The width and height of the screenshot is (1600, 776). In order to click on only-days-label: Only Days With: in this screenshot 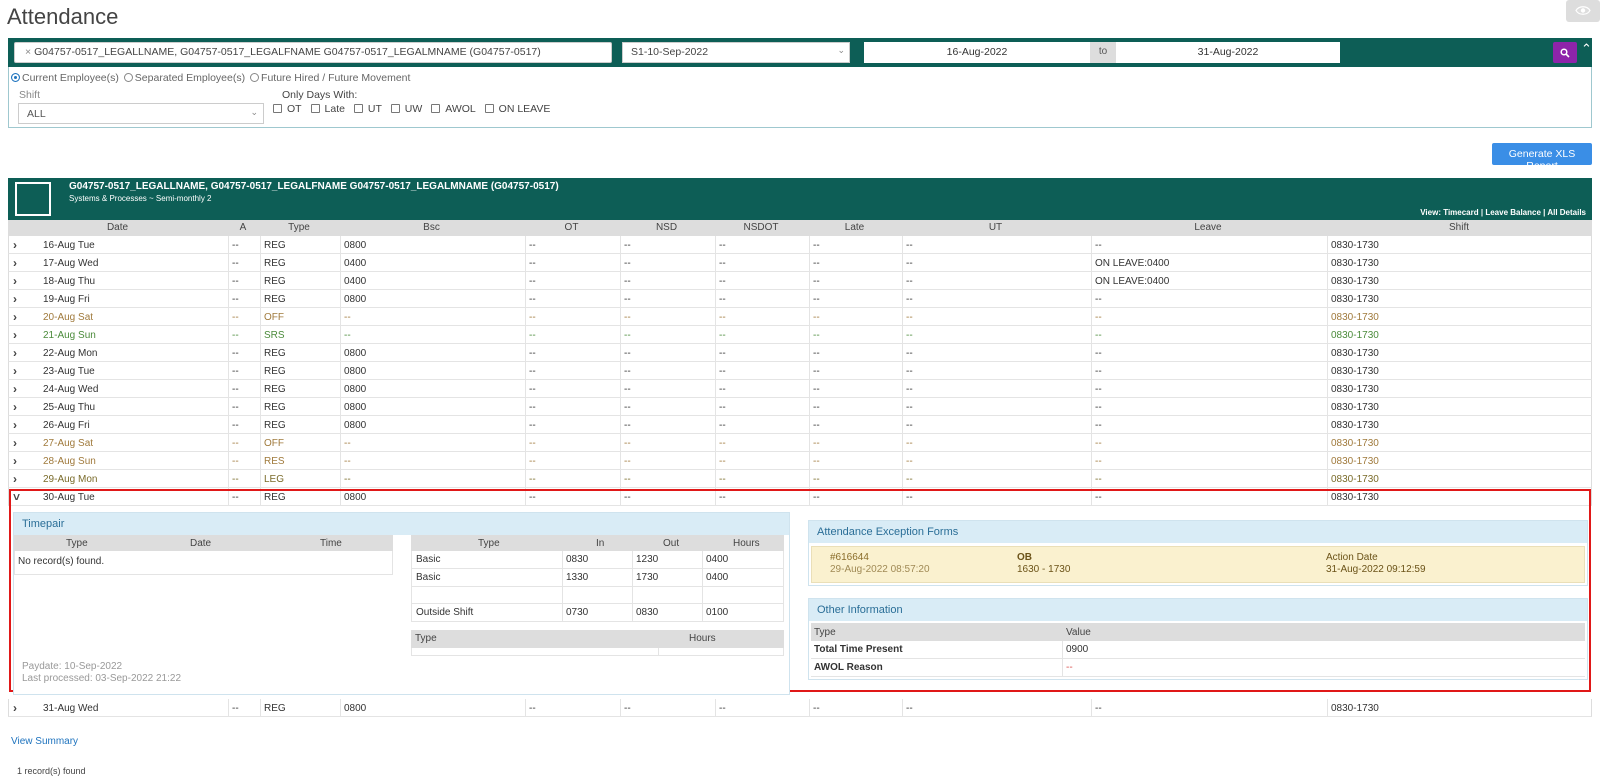, I will do `click(320, 95)`.